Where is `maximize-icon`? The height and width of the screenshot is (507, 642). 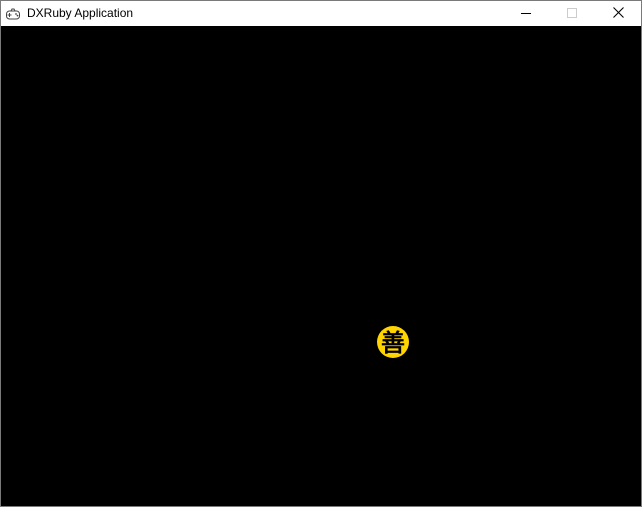 maximize-icon is located at coordinates (572, 14).